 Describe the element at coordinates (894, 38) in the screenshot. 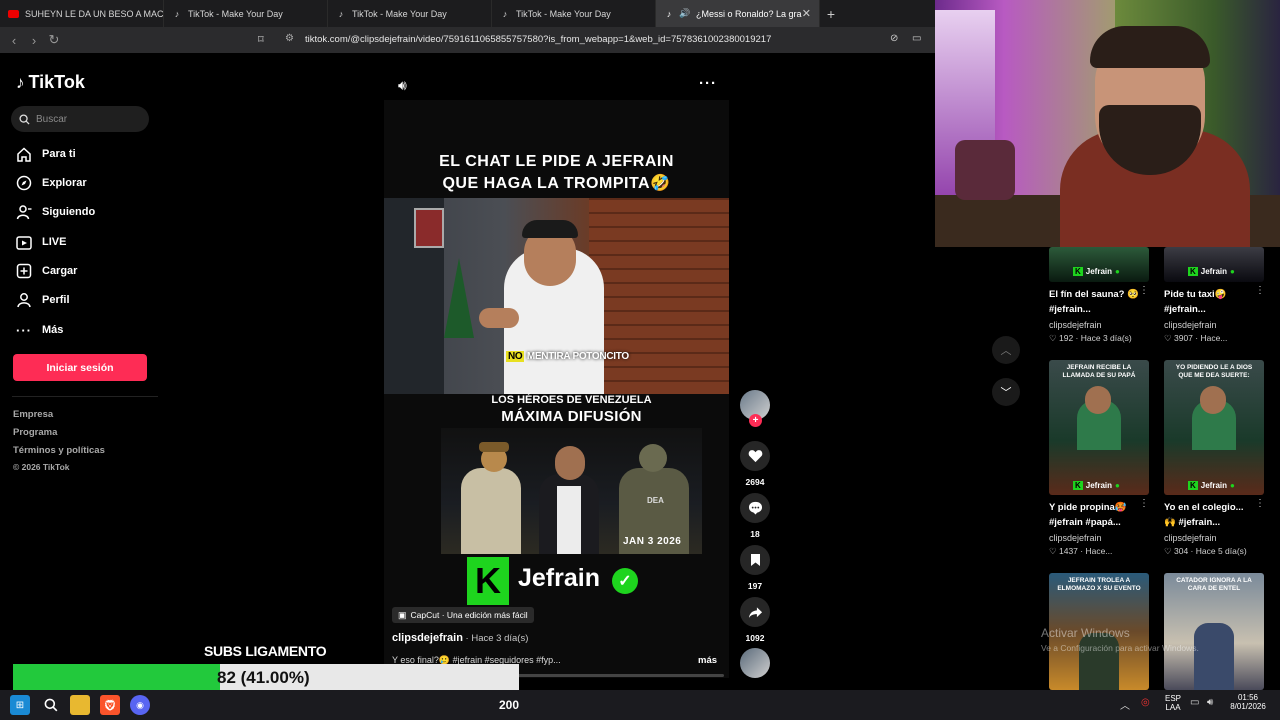

I see `no-tracking-icon: ⊘` at that location.